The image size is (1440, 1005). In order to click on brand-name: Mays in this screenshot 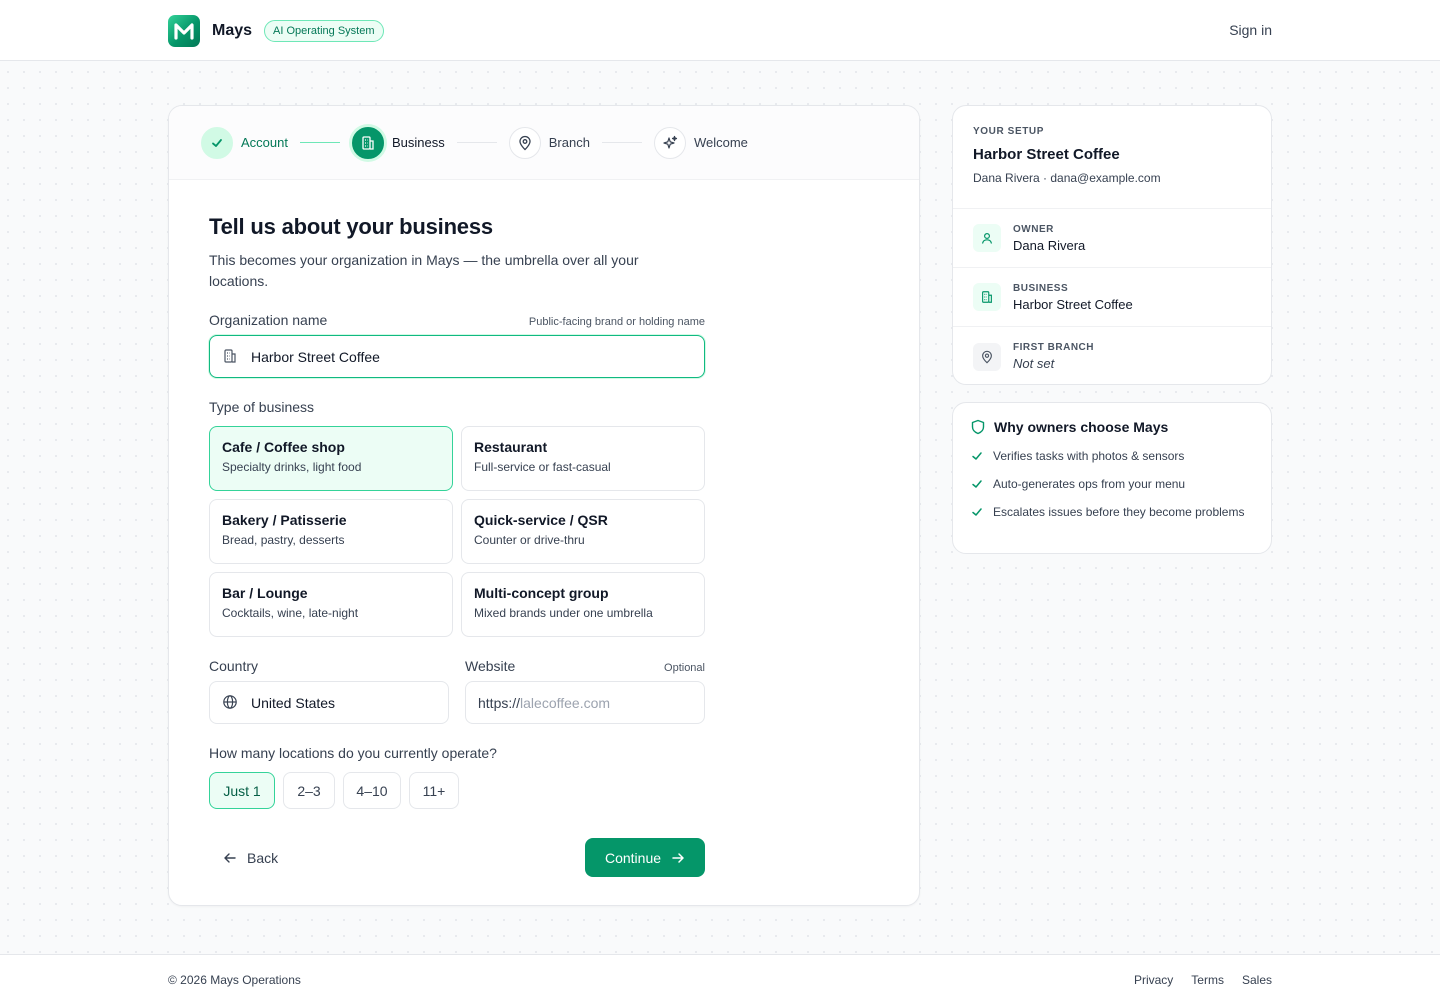, I will do `click(232, 30)`.